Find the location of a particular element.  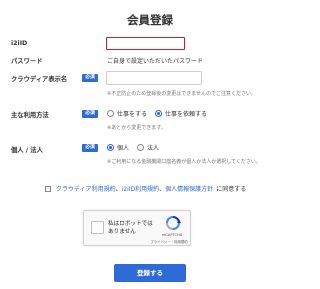

radio-request: 仕事を依頼する is located at coordinates (181, 113).